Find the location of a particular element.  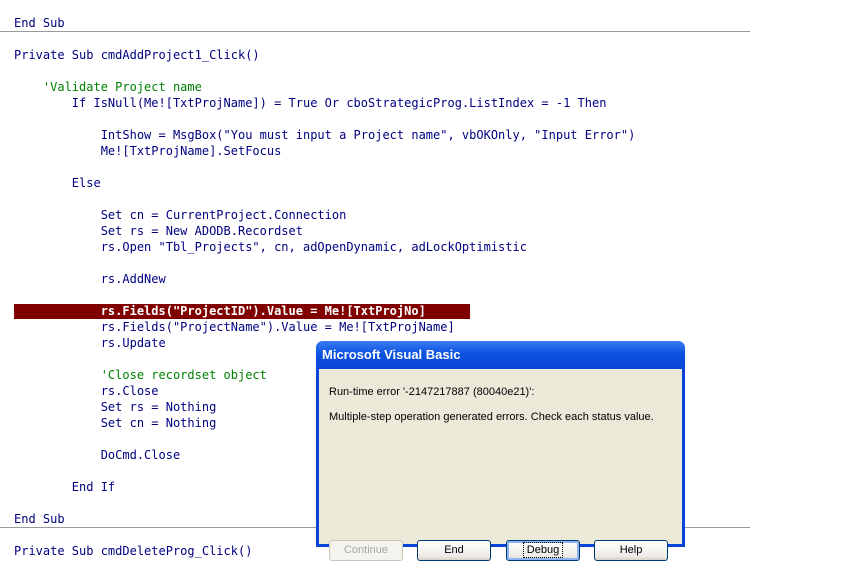

code-comment: 'Validate Project name is located at coordinates (108, 87).